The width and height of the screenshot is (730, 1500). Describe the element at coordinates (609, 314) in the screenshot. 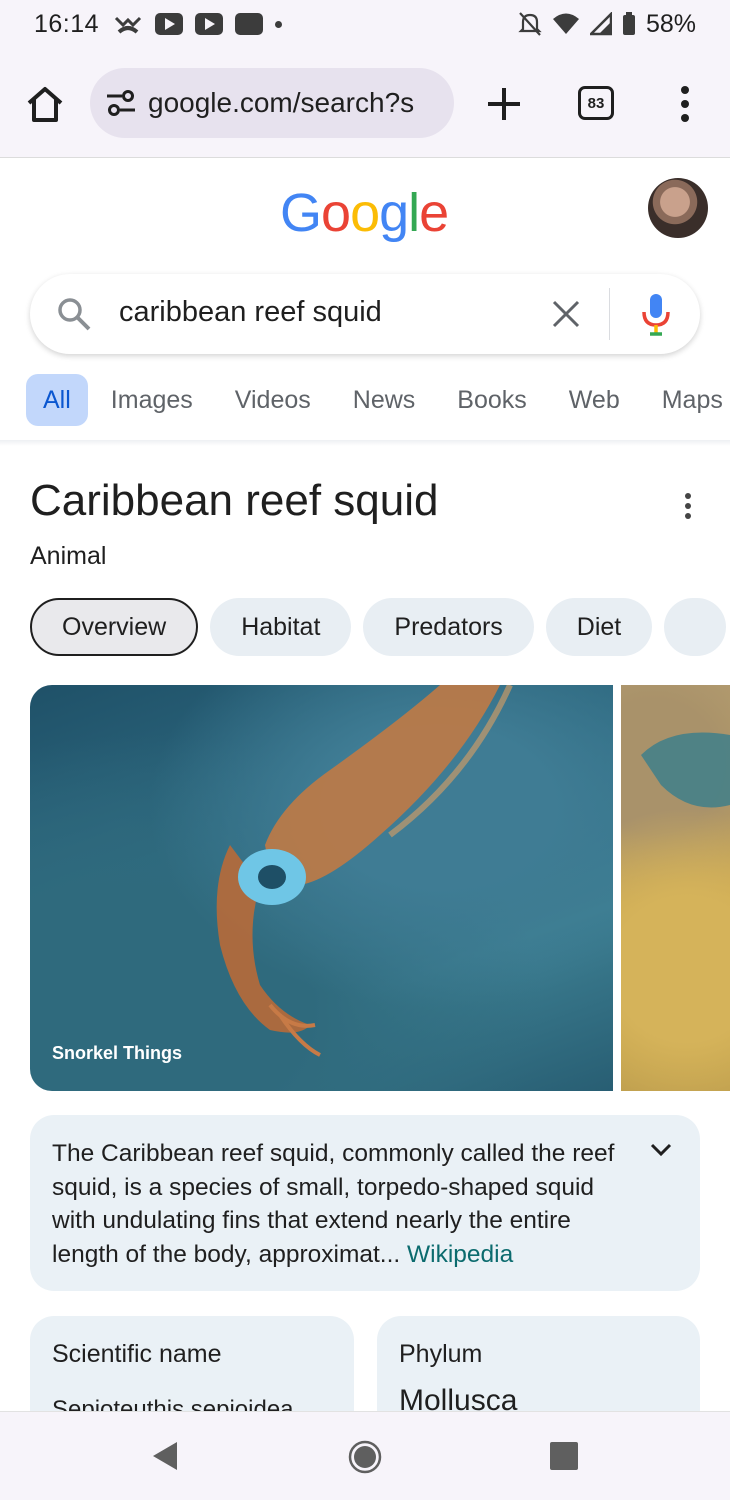

I see `search-divider` at that location.